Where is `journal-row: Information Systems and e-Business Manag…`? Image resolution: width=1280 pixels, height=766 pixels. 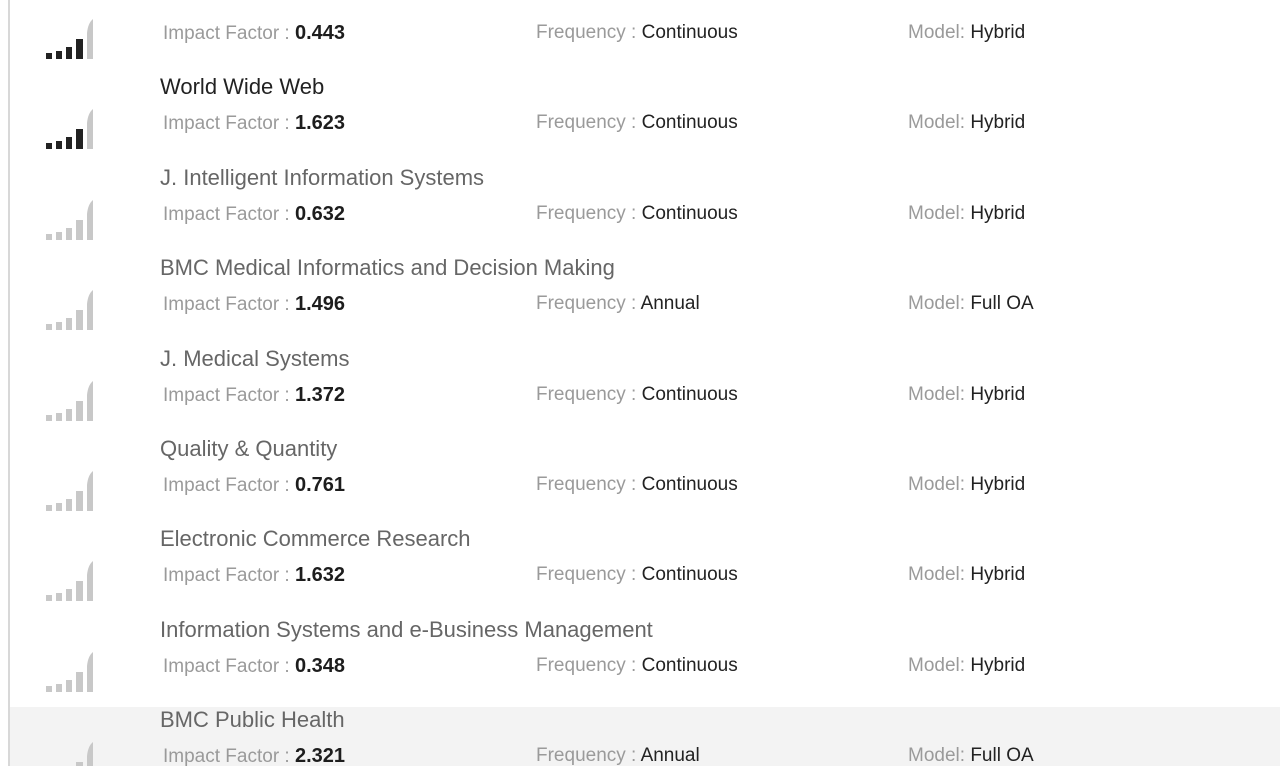 journal-row: Information Systems and e-Business Manag… is located at coordinates (645, 662).